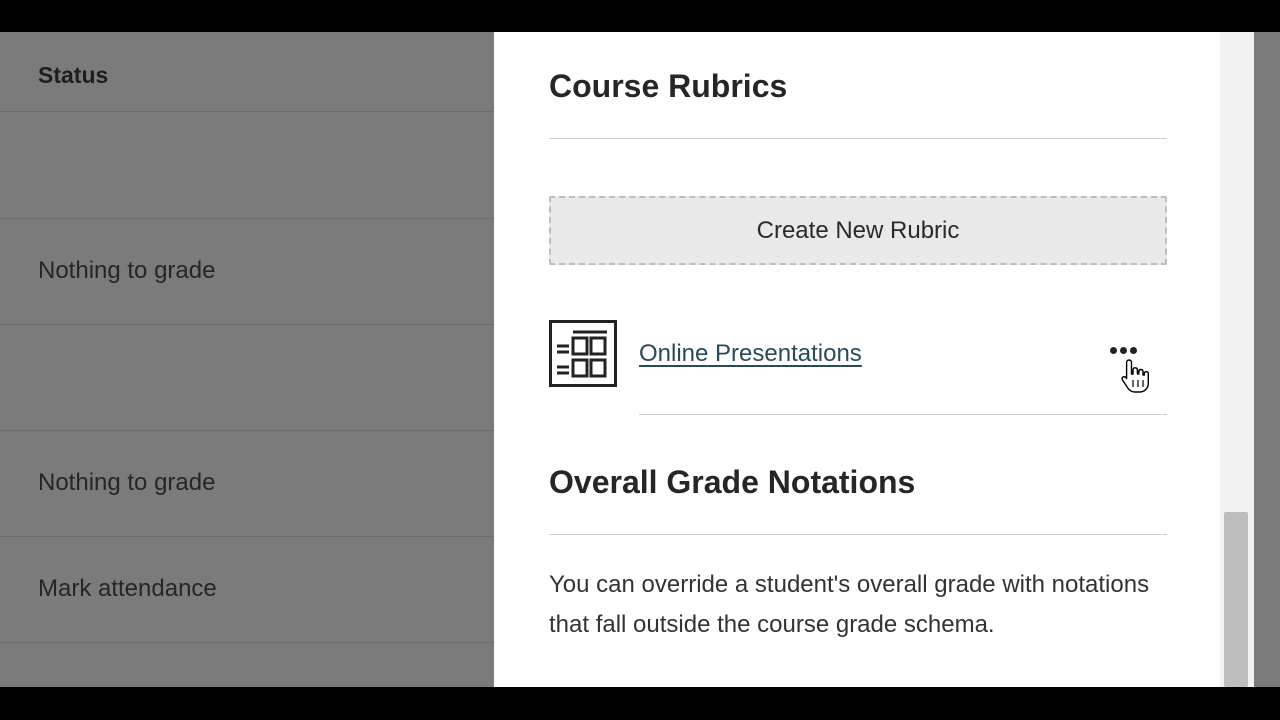 The image size is (1280, 720). Describe the element at coordinates (73, 75) in the screenshot. I see `status-column-header: Status` at that location.